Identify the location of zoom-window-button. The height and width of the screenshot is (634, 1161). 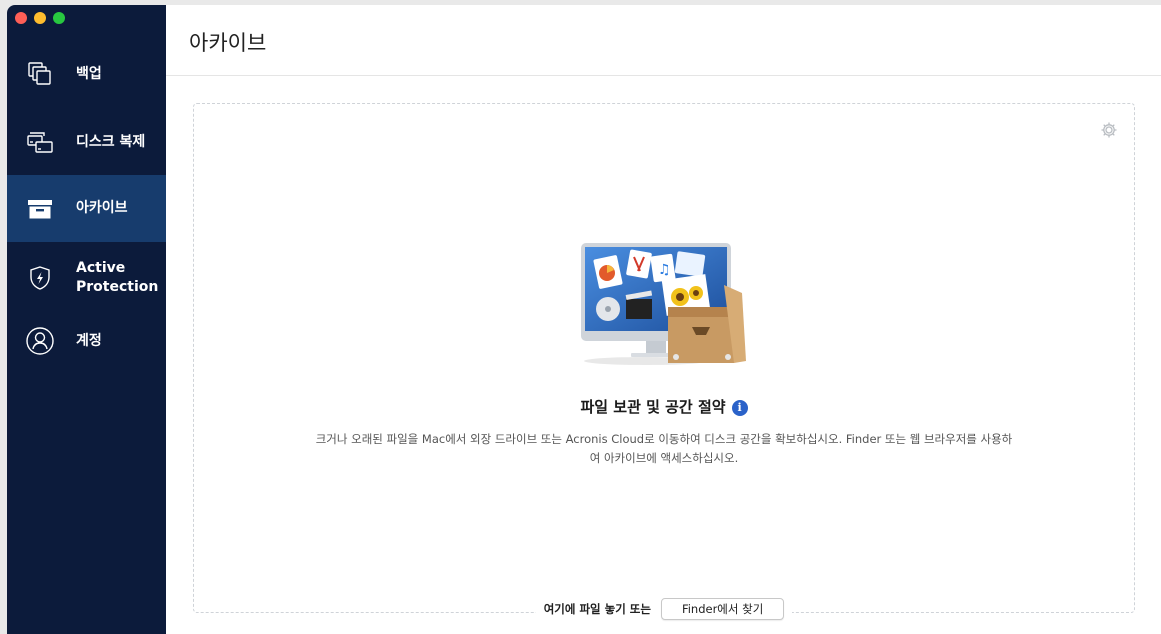
(59, 18).